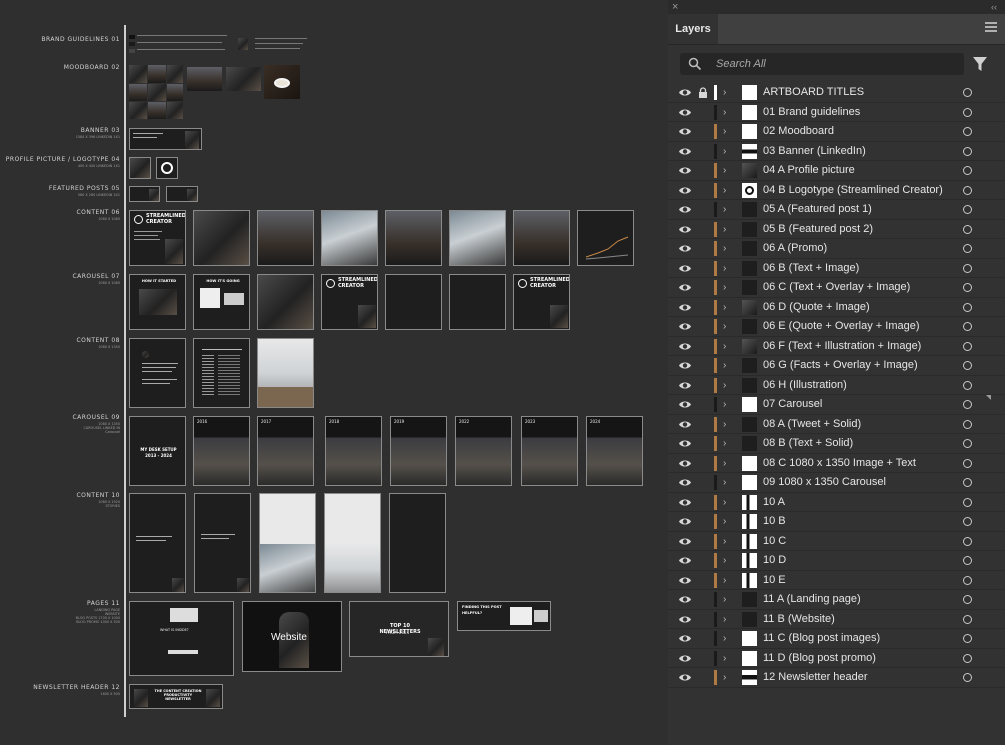  Describe the element at coordinates (349, 238) in the screenshot. I see `artboard-06d-quote-image` at that location.